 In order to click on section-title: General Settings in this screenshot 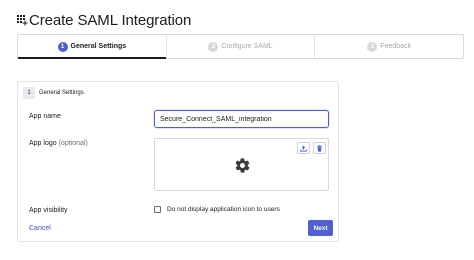, I will do `click(61, 93)`.